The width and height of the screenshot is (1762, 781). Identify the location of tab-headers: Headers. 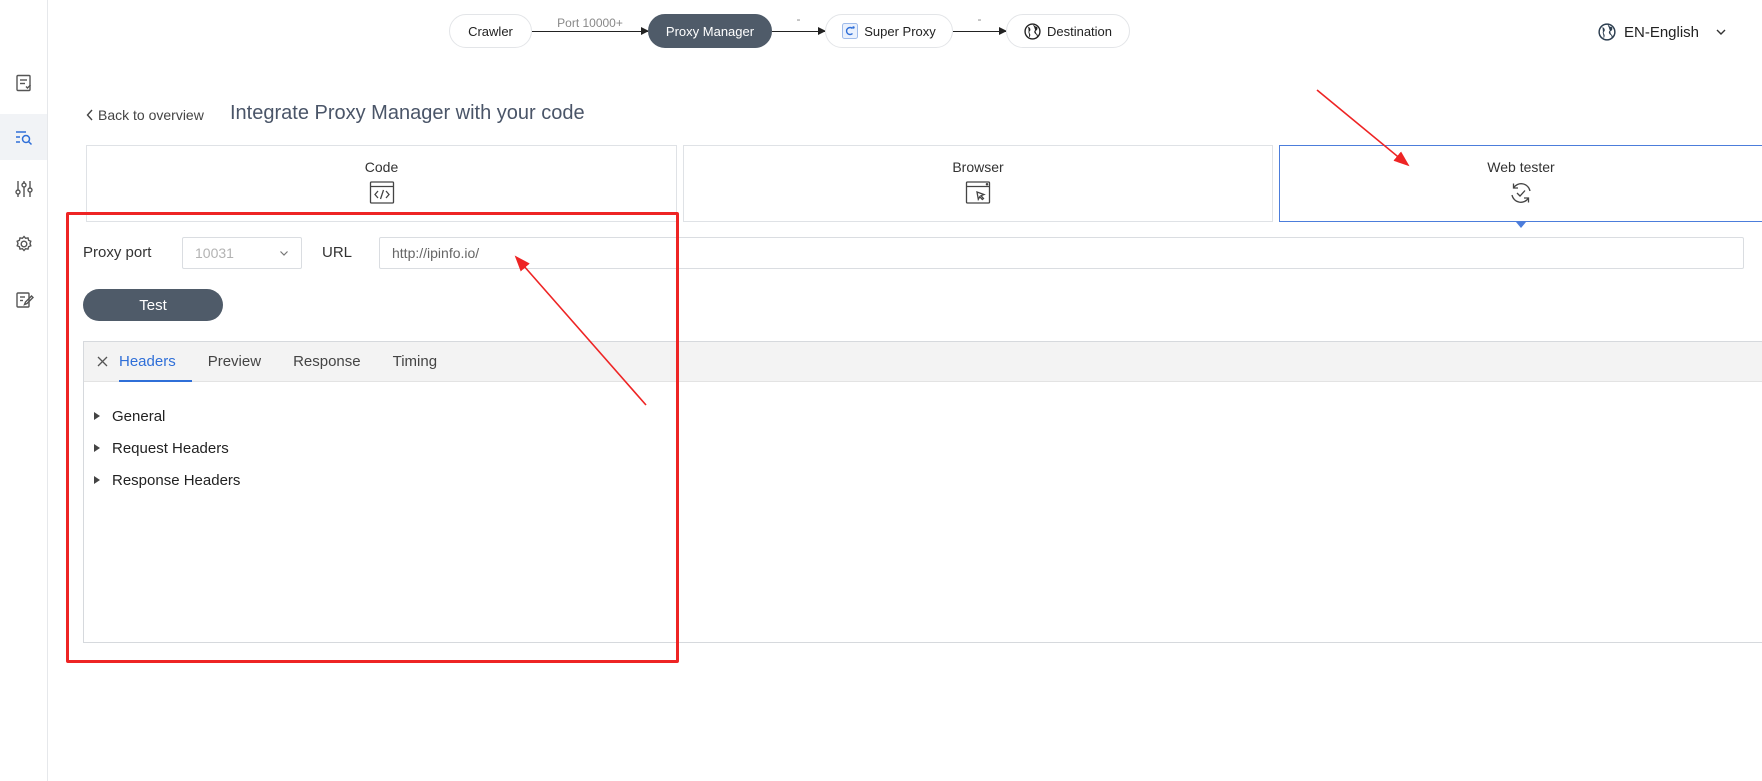
(155, 362).